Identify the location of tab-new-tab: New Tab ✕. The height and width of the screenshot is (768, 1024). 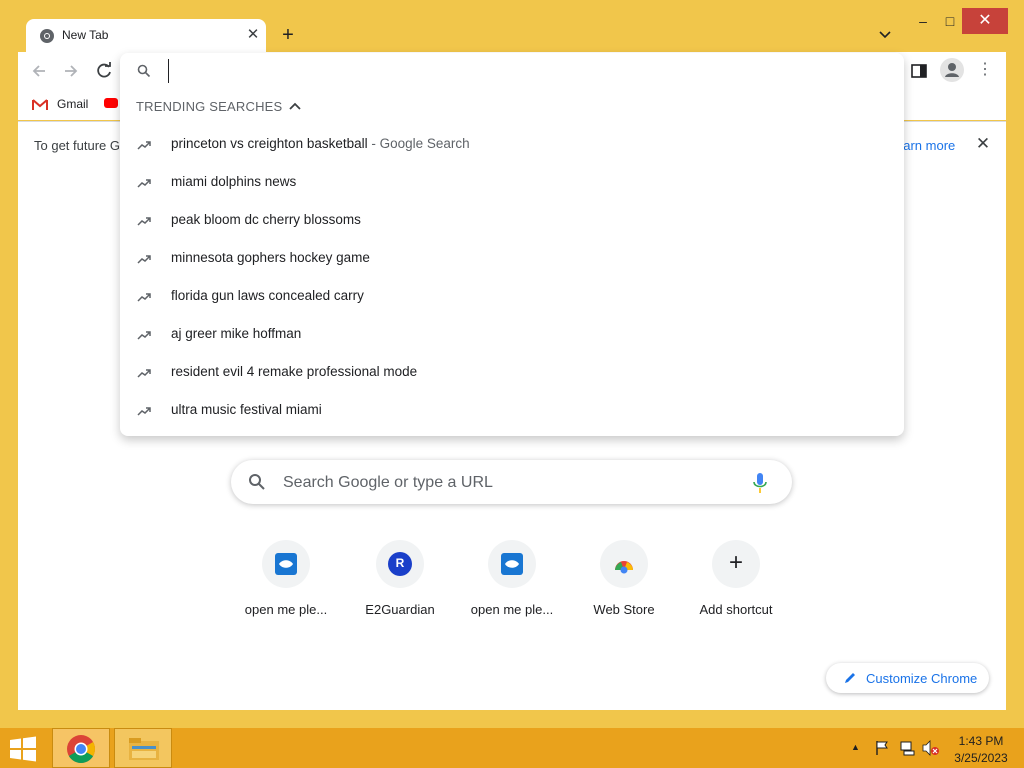
(146, 36).